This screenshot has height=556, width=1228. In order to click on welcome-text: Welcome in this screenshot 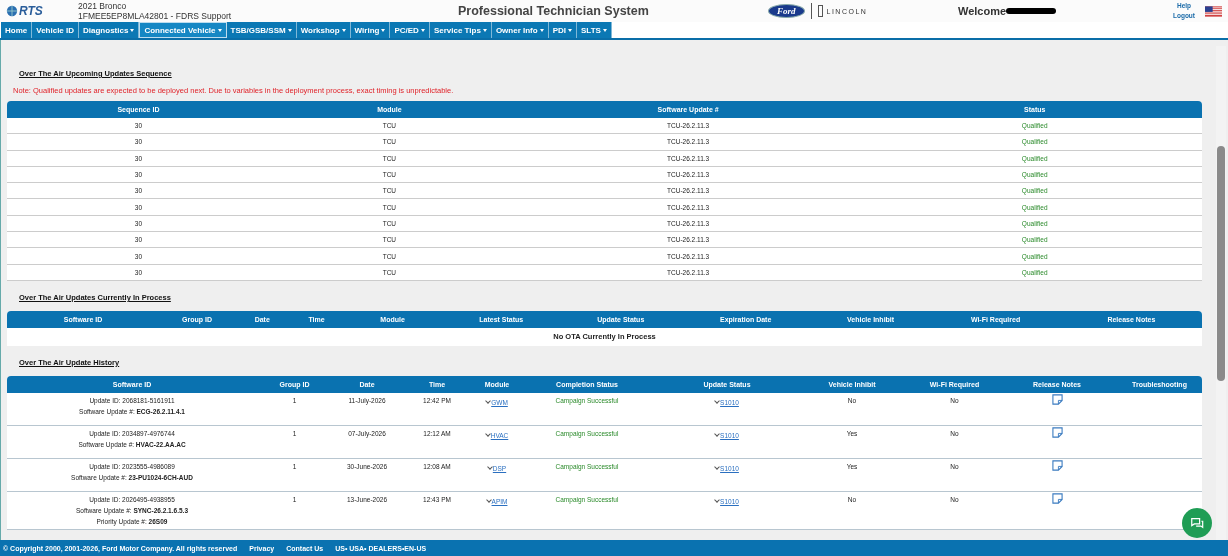, I will do `click(982, 11)`.